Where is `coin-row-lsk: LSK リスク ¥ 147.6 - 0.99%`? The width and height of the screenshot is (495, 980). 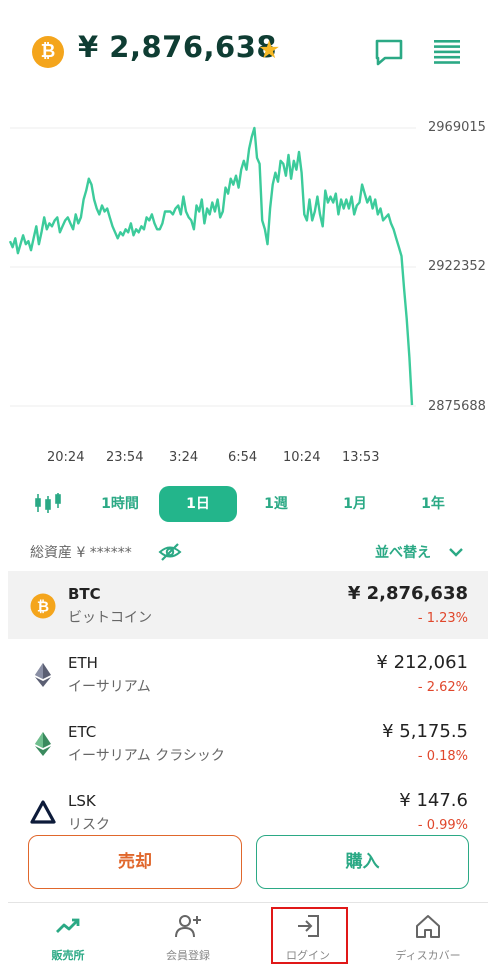
coin-row-lsk: LSK リスク ¥ 147.6 - 0.99% is located at coordinates (248, 806).